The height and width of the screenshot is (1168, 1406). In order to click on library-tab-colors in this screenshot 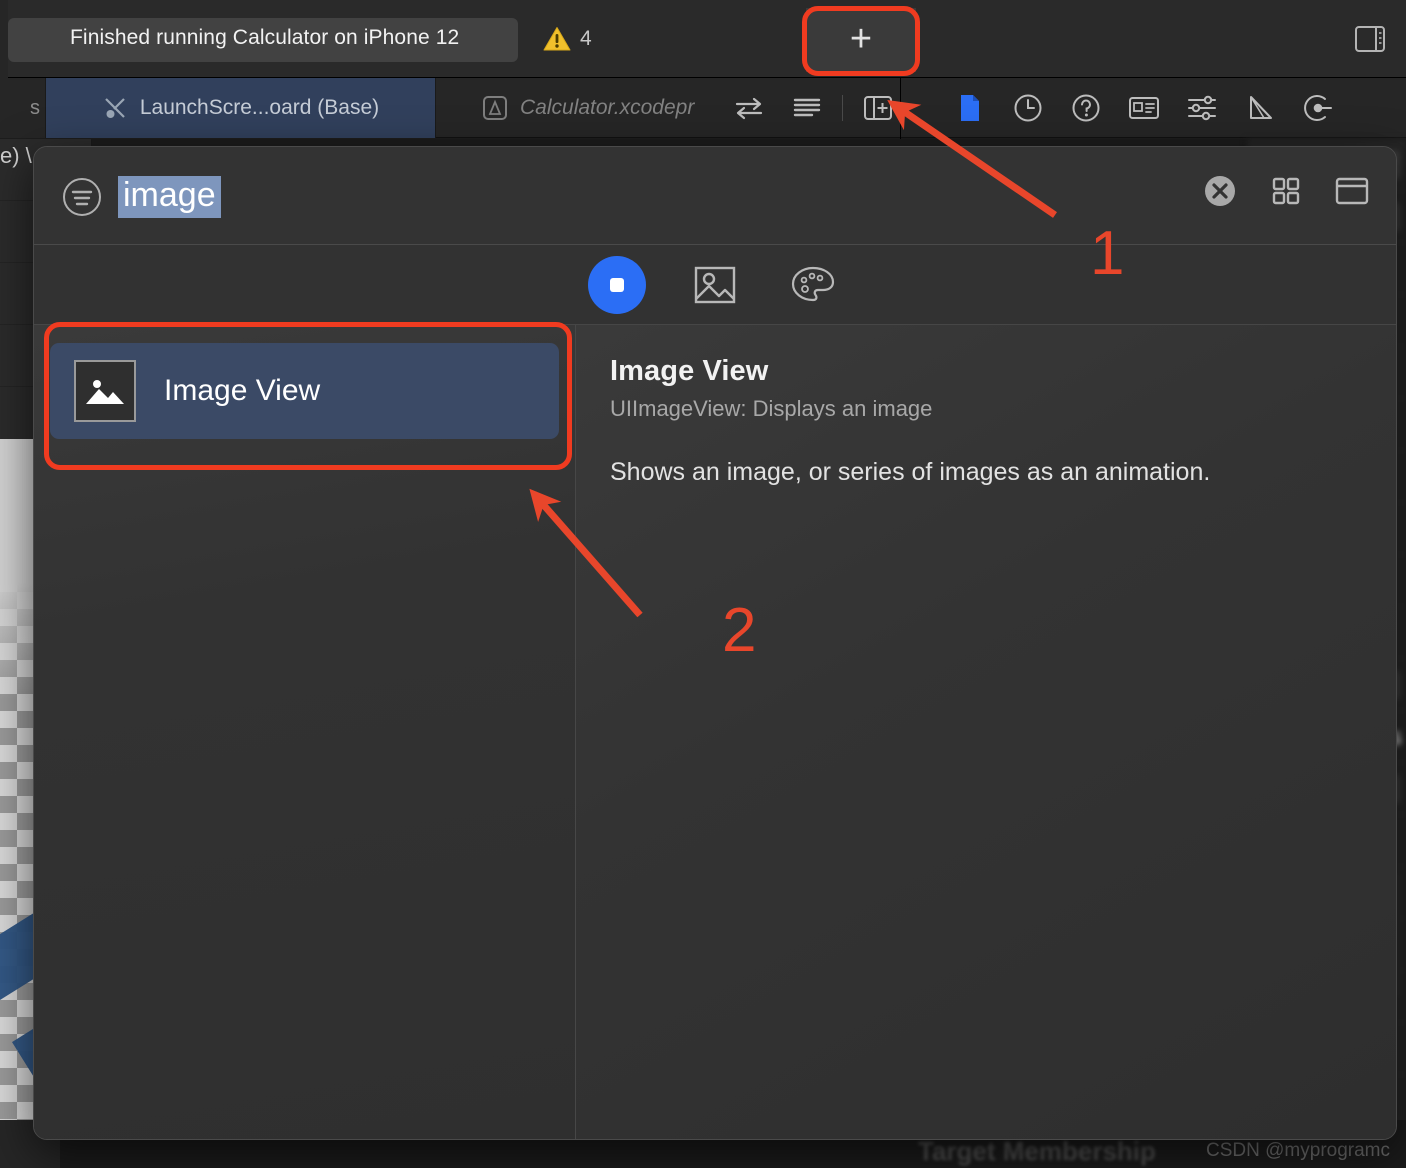, I will do `click(813, 285)`.